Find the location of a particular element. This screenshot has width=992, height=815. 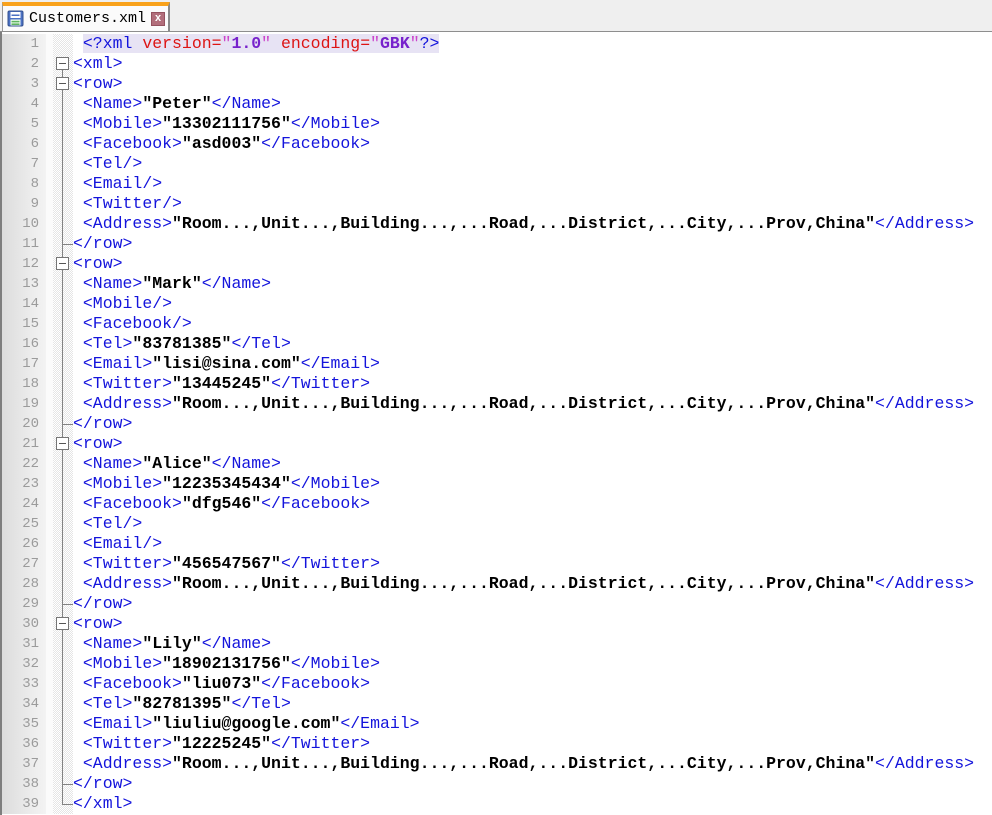

line-number: 12 is located at coordinates (24, 264).